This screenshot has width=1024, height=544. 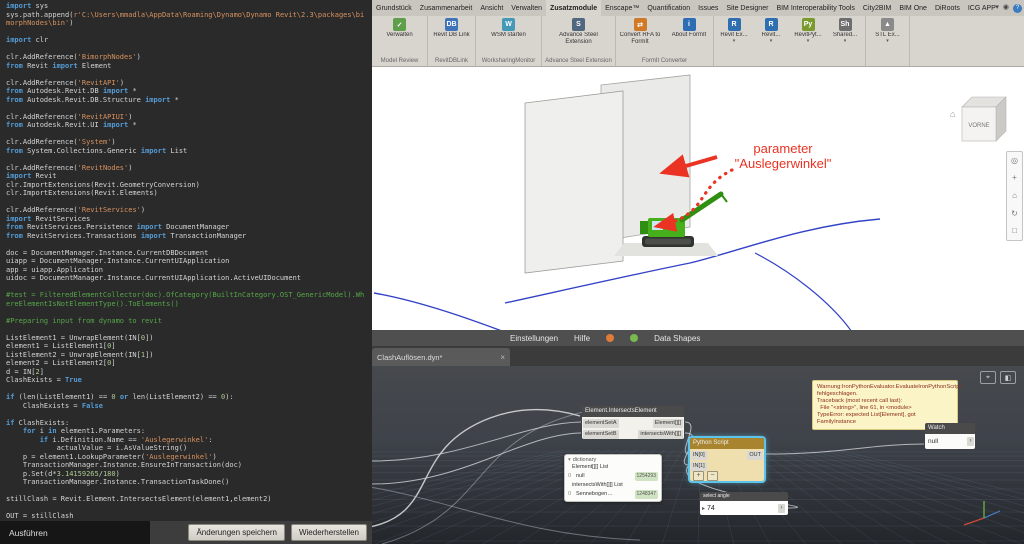 I want to click on ribbon-button-revit: R Revit... ▾, so click(x=771, y=31).